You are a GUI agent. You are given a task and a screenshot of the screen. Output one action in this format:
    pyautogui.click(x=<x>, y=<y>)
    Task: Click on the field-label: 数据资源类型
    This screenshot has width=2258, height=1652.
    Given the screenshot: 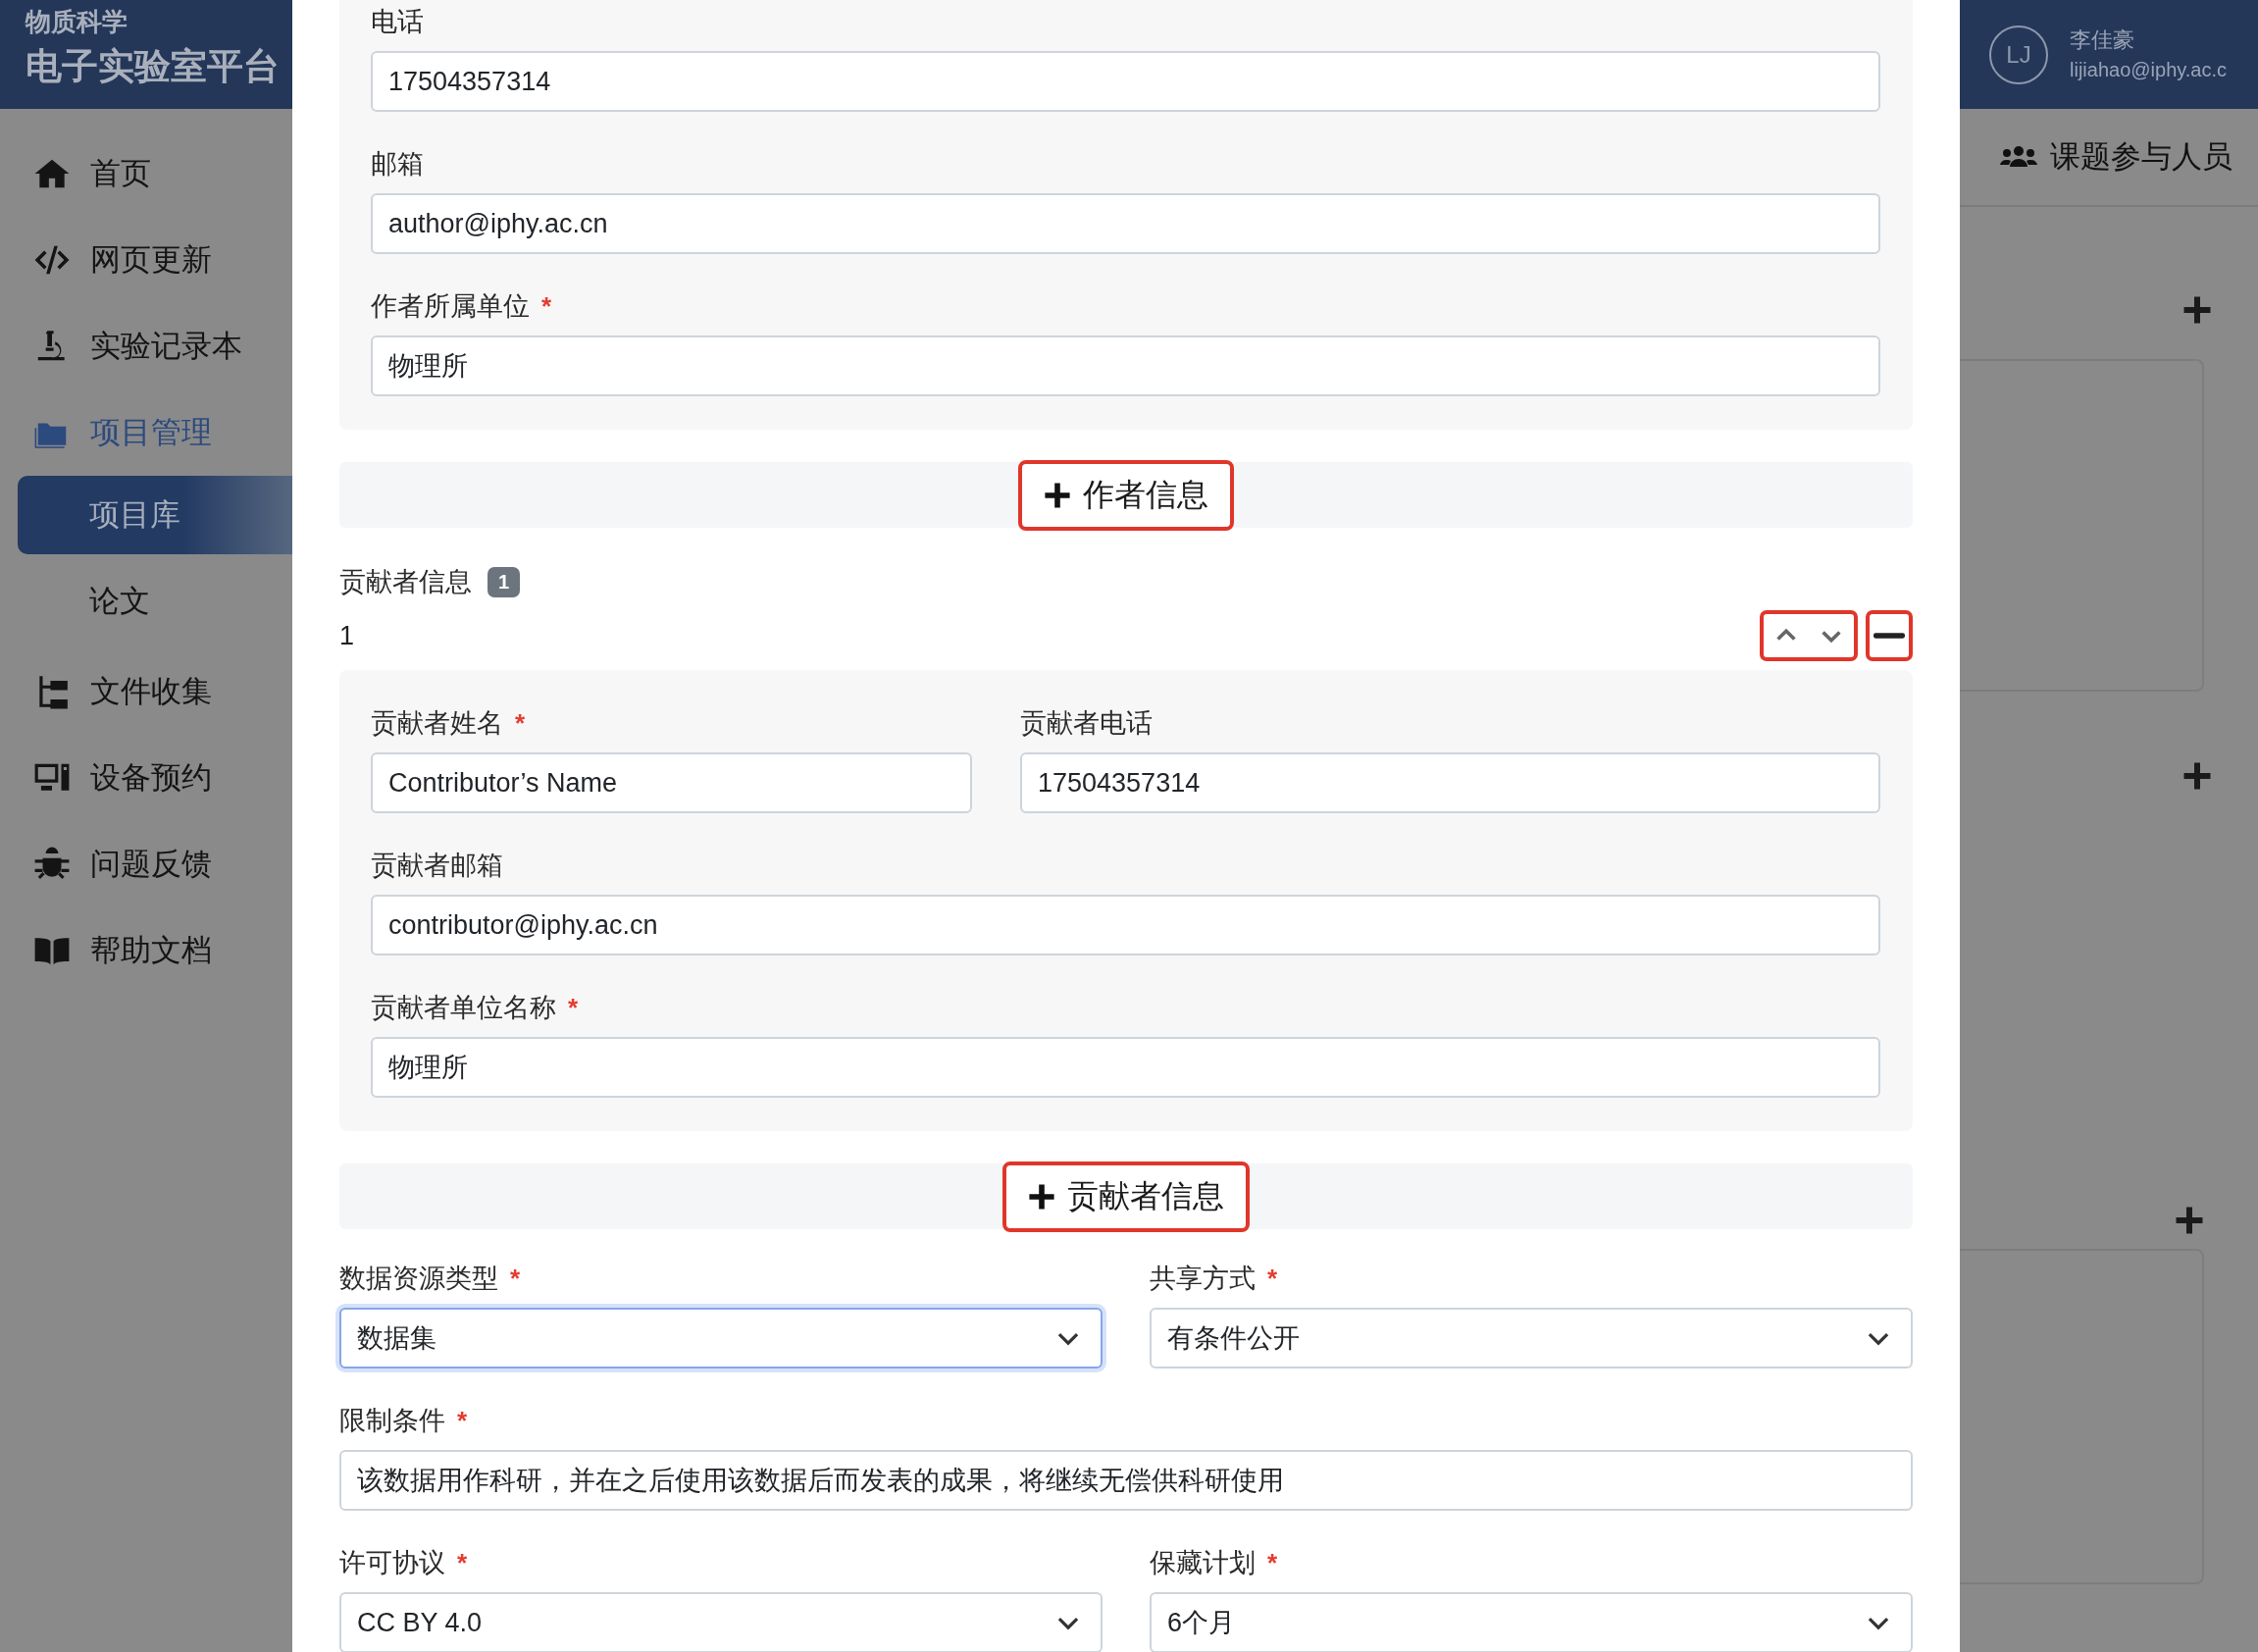 What is the action you would take?
    pyautogui.click(x=418, y=1279)
    